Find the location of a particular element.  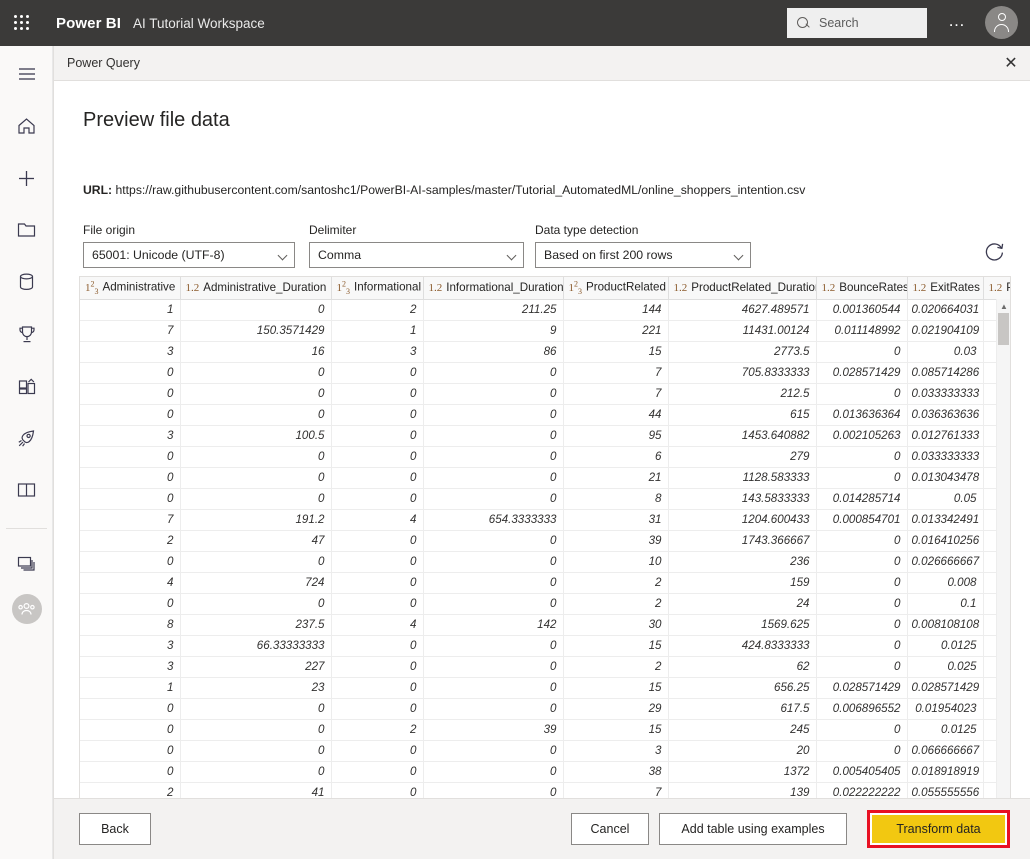

table-cell: 95 is located at coordinates (616, 436).